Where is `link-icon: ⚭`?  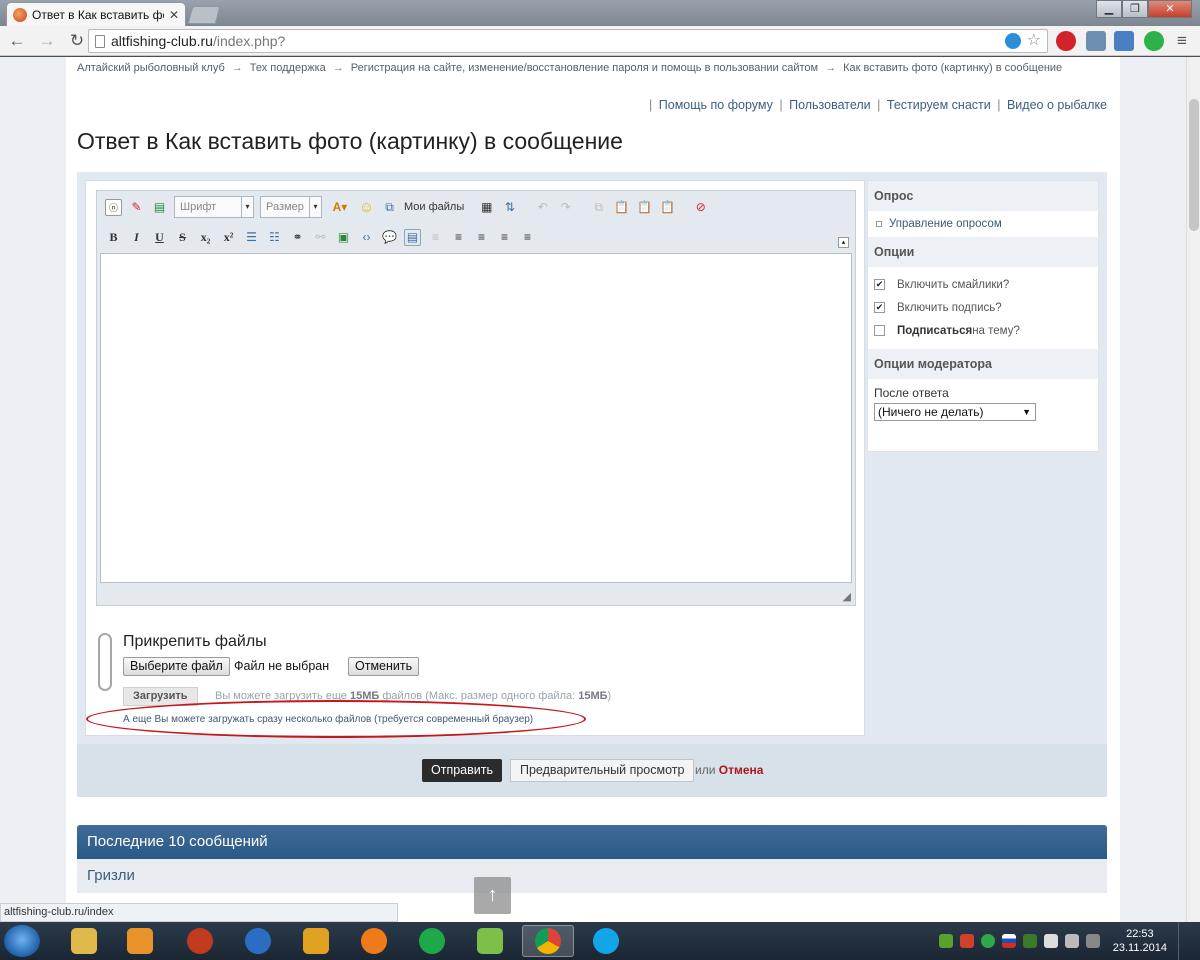 link-icon: ⚭ is located at coordinates (297, 237).